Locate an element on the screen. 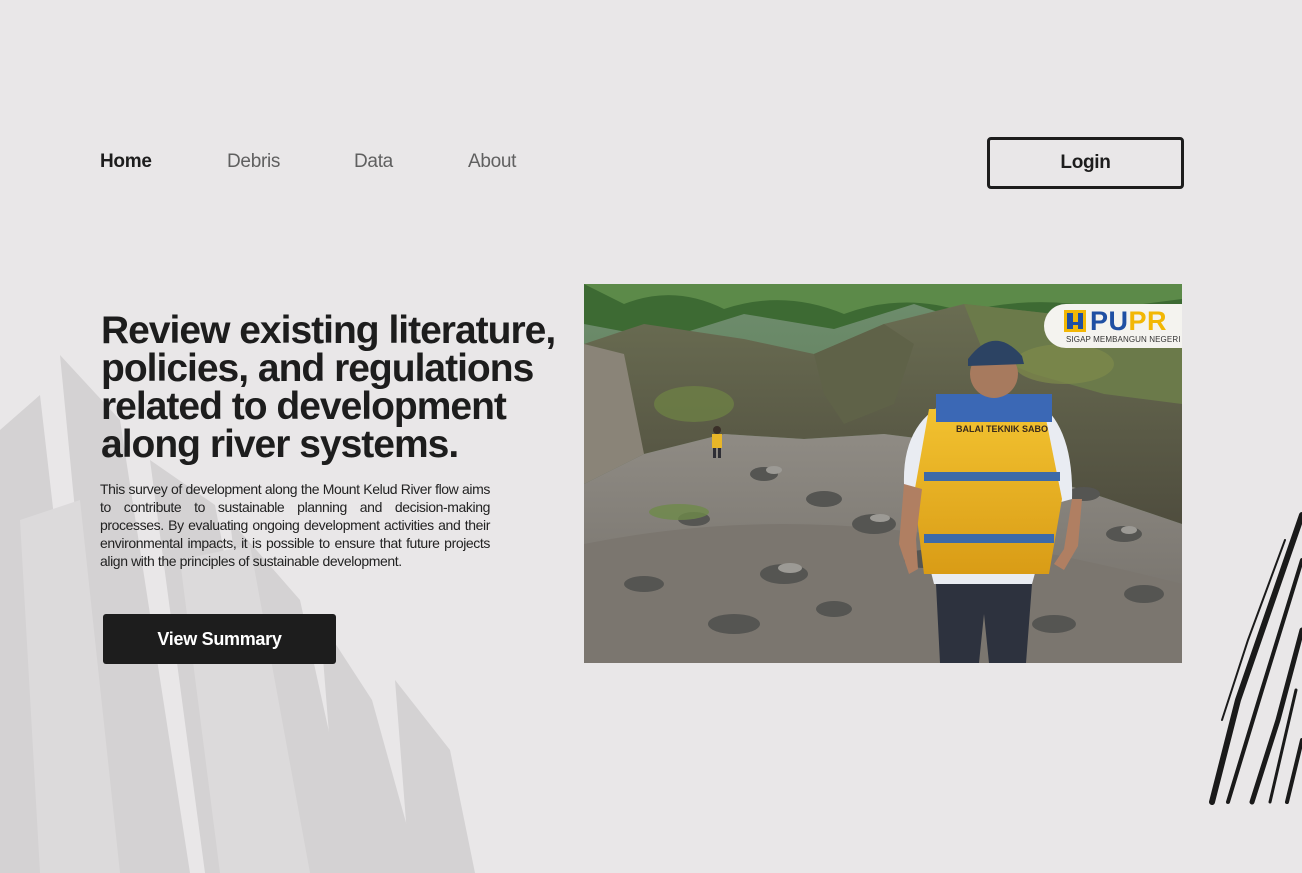 Image resolution: width=1302 pixels, height=873 pixels. pupr-tagline: SIGAP MEMBANGUN NEGERI is located at coordinates (1123, 339).